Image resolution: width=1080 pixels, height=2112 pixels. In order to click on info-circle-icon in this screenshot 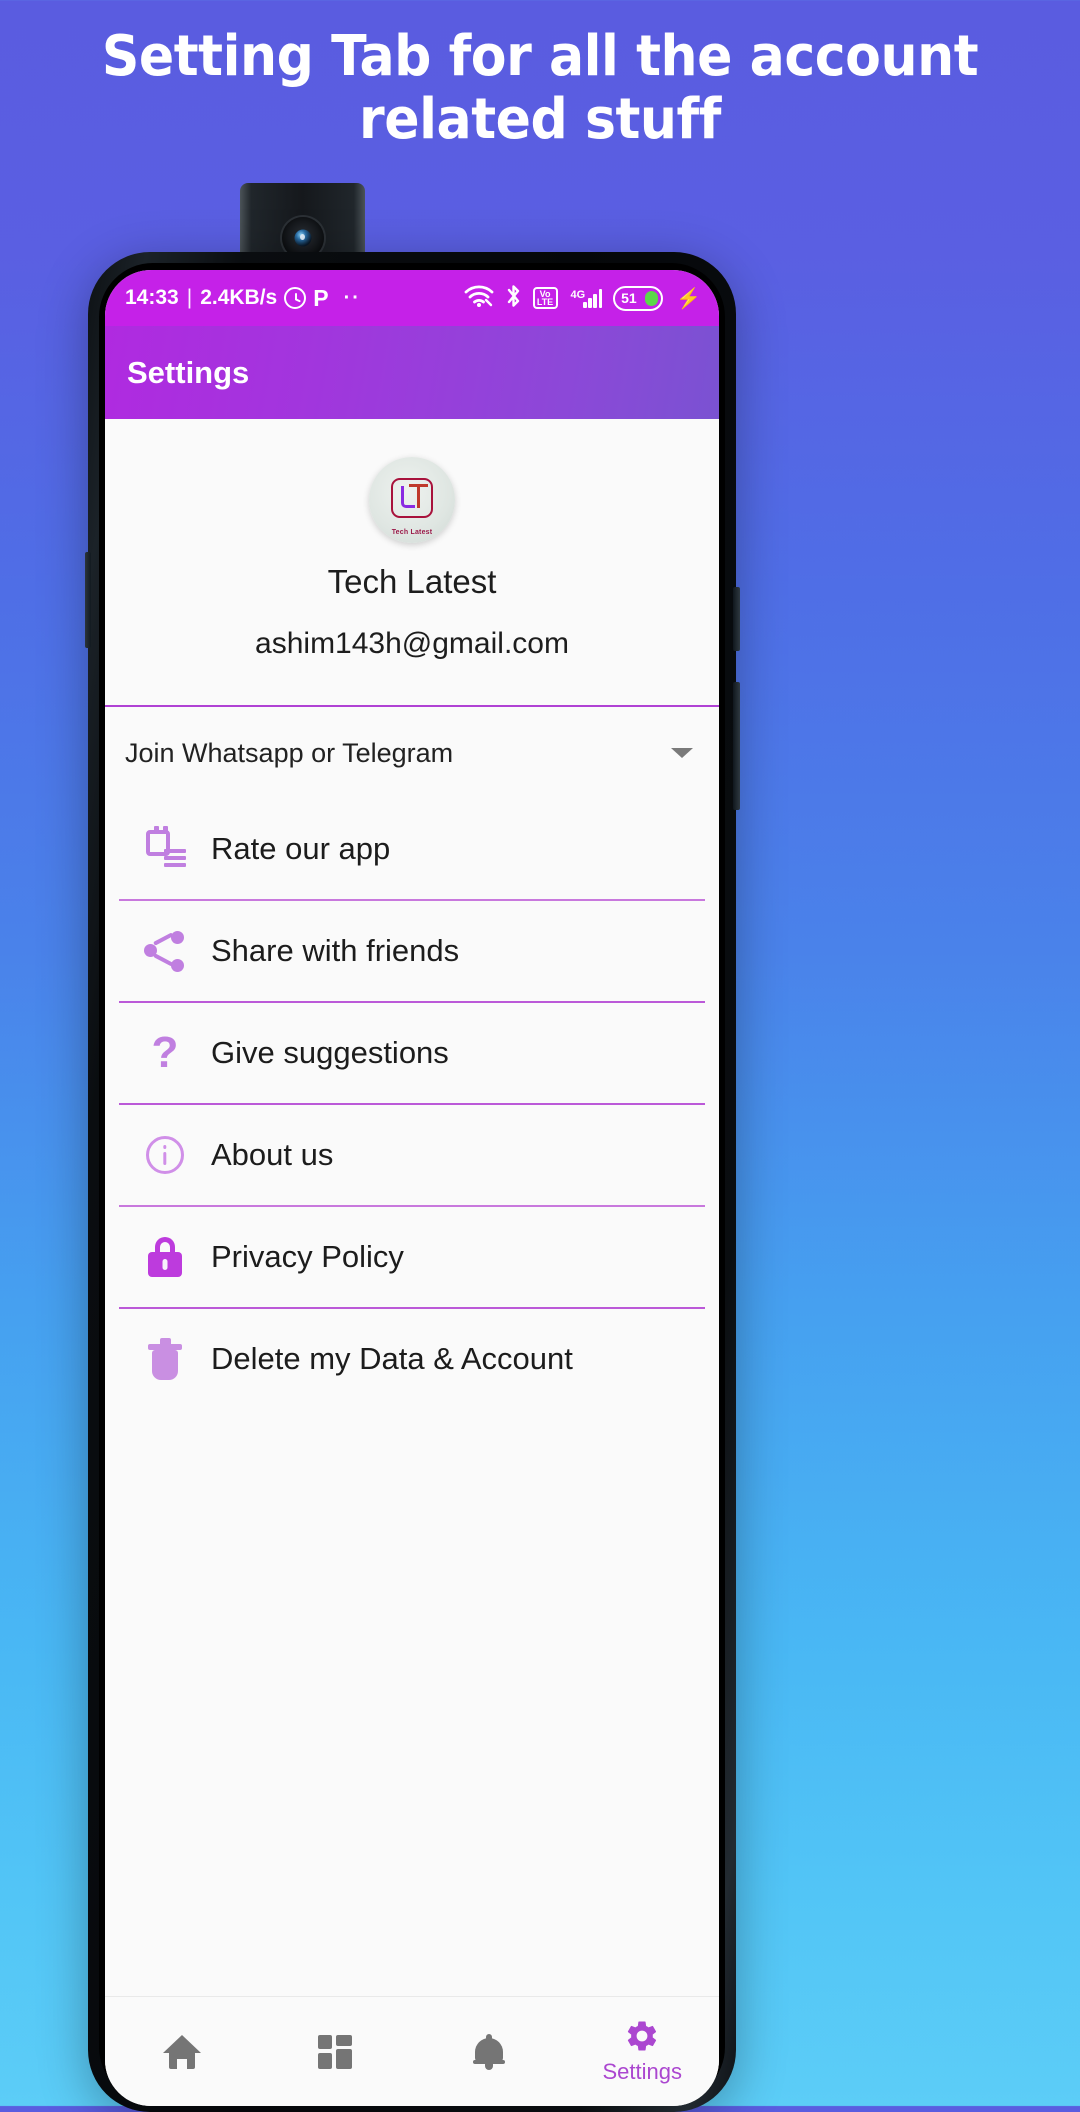, I will do `click(165, 1155)`.